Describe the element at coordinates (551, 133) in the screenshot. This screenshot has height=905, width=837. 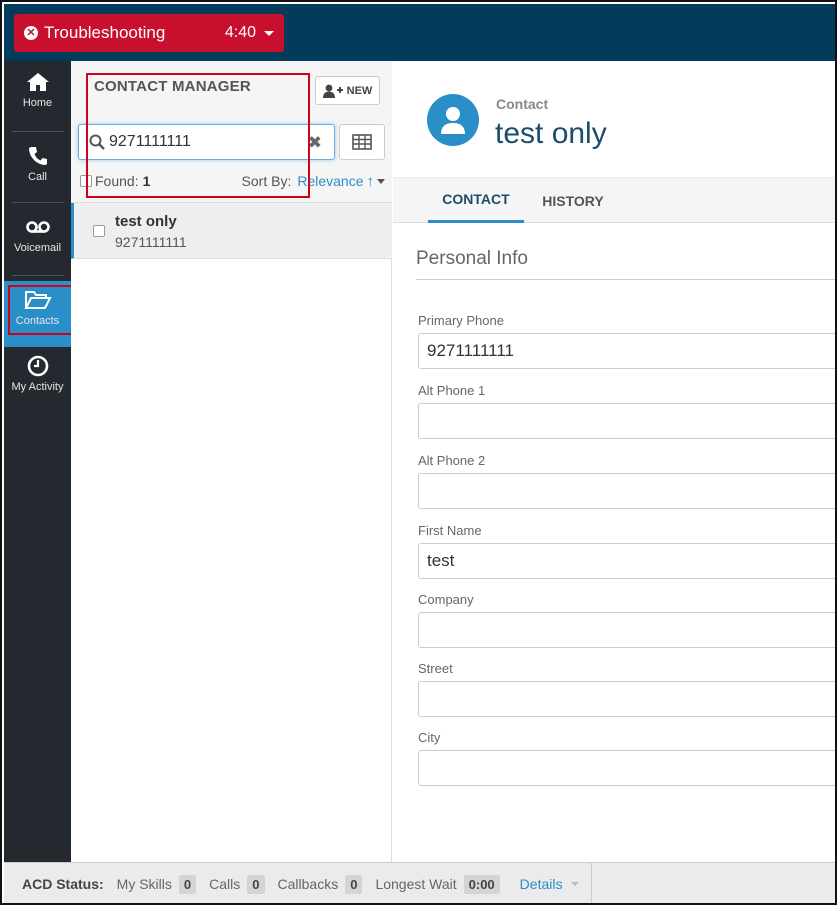
I see `contact-title: test only` at that location.